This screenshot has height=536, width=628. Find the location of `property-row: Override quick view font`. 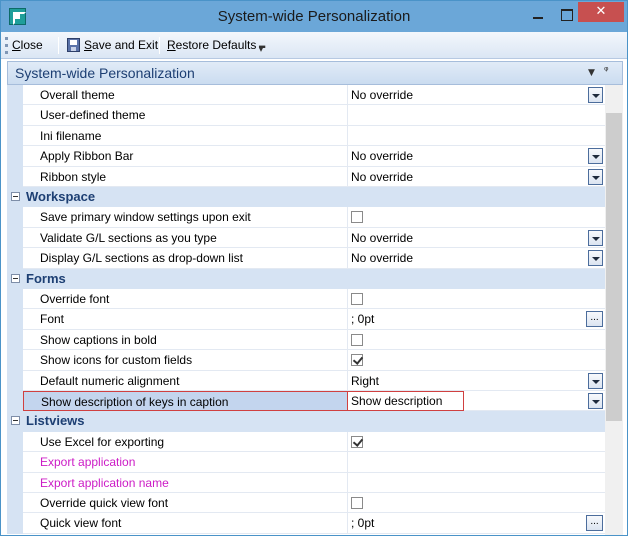

property-row: Override quick view font is located at coordinates (306, 503).